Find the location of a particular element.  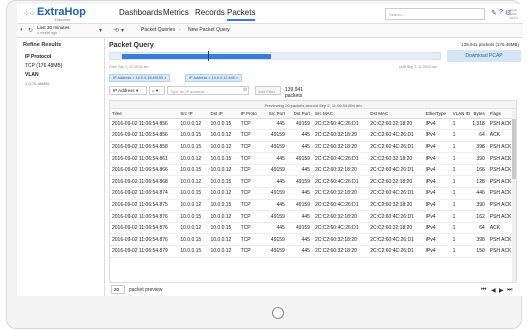

page-size-input: 20 is located at coordinates (118, 289).